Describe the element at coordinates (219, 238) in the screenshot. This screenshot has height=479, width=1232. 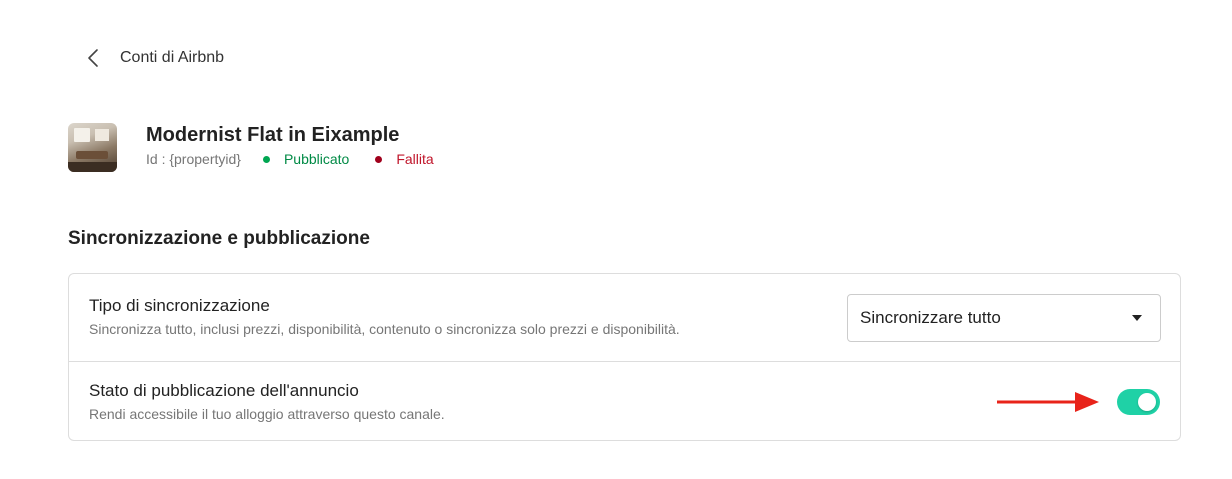
I see `section-title: Sincronizzazione e pubblicazione` at that location.